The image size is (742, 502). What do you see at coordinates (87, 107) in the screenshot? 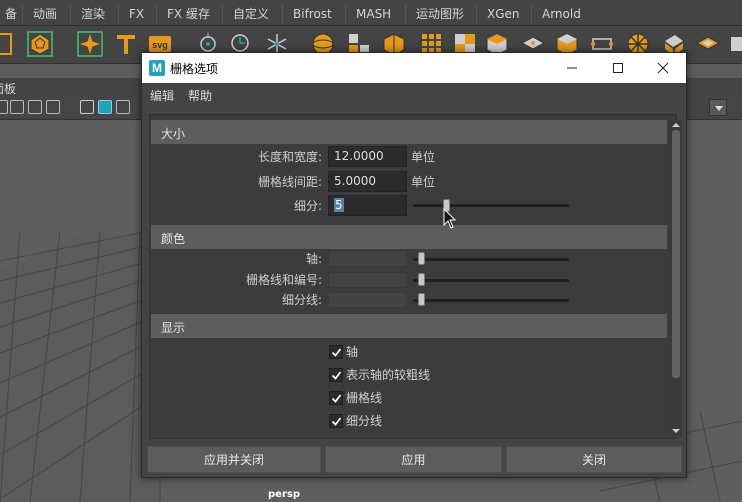
I see `wireframe-cube-icon` at bounding box center [87, 107].